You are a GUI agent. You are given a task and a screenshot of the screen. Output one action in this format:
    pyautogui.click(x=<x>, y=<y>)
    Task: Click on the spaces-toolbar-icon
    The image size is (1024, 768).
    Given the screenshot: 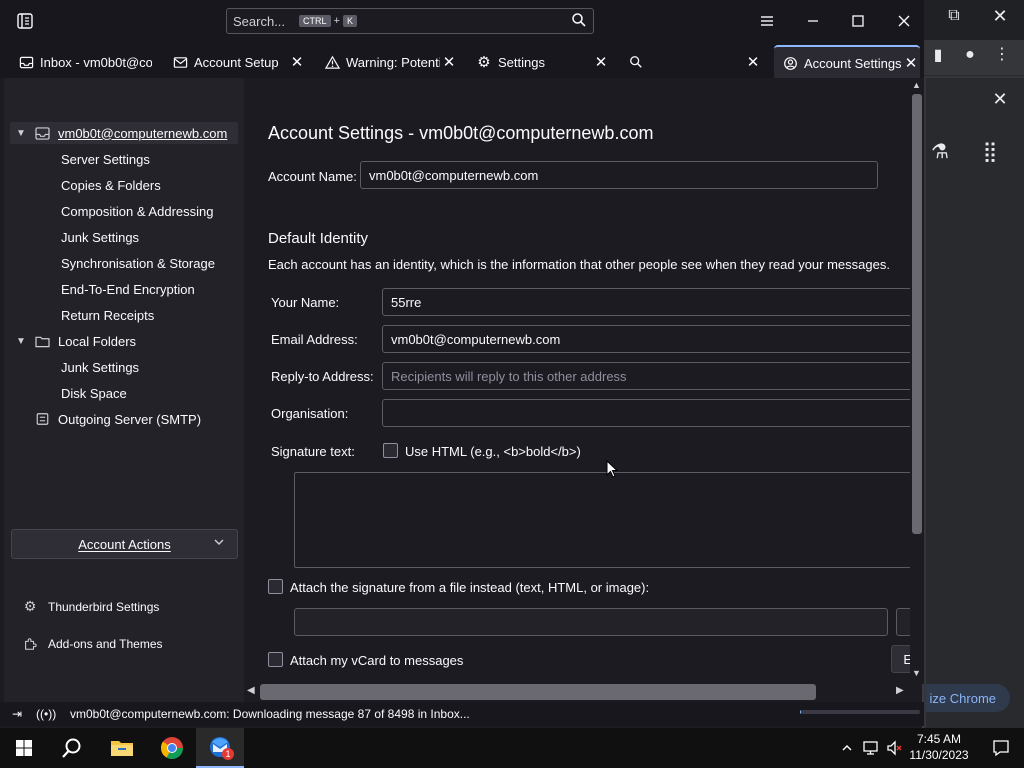 What is the action you would take?
    pyautogui.click(x=25, y=21)
    